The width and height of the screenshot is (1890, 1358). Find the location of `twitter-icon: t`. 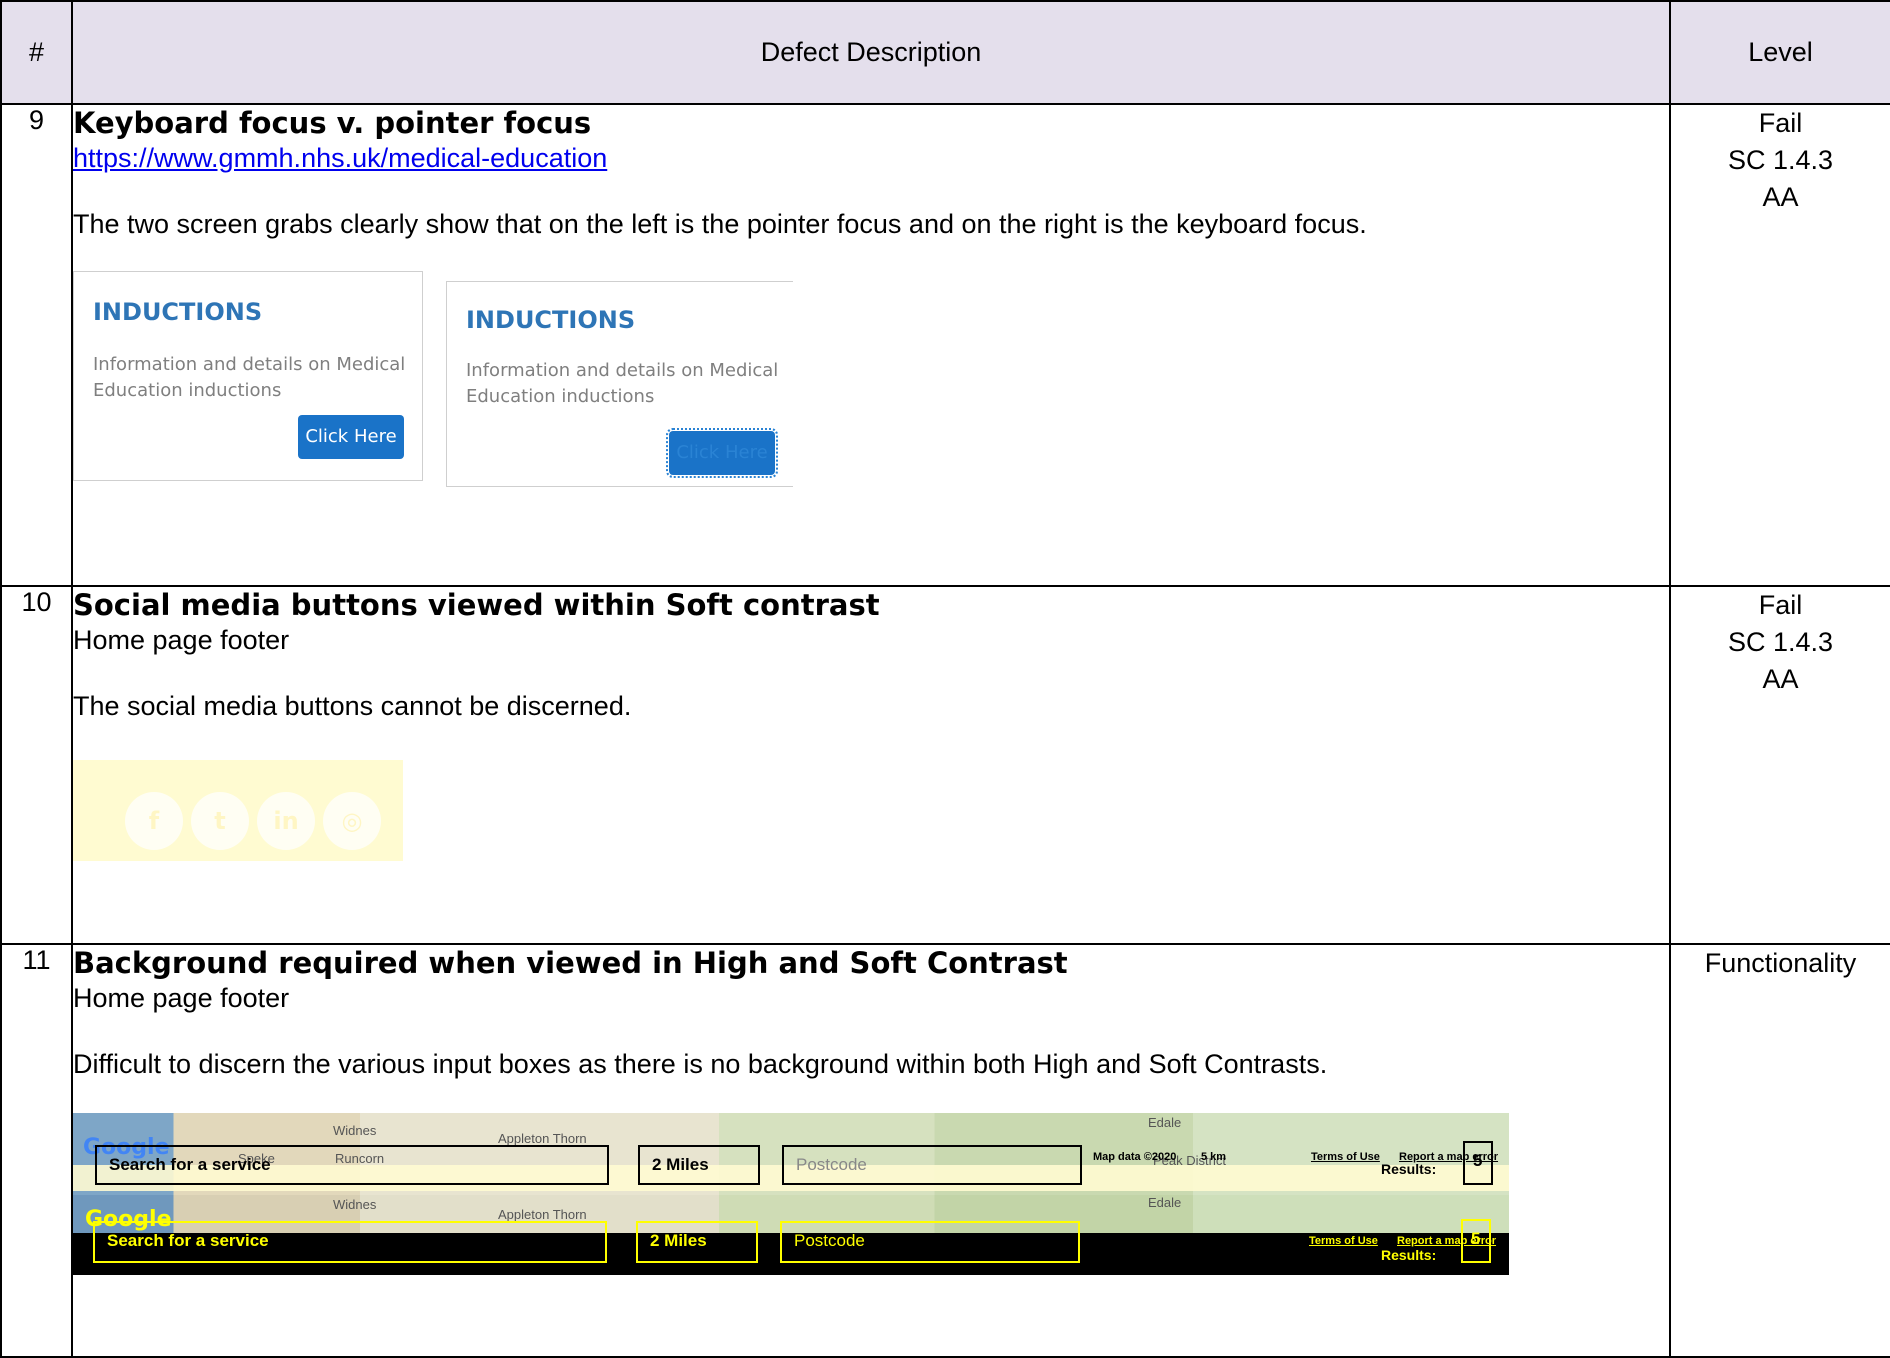

twitter-icon: t is located at coordinates (220, 821).